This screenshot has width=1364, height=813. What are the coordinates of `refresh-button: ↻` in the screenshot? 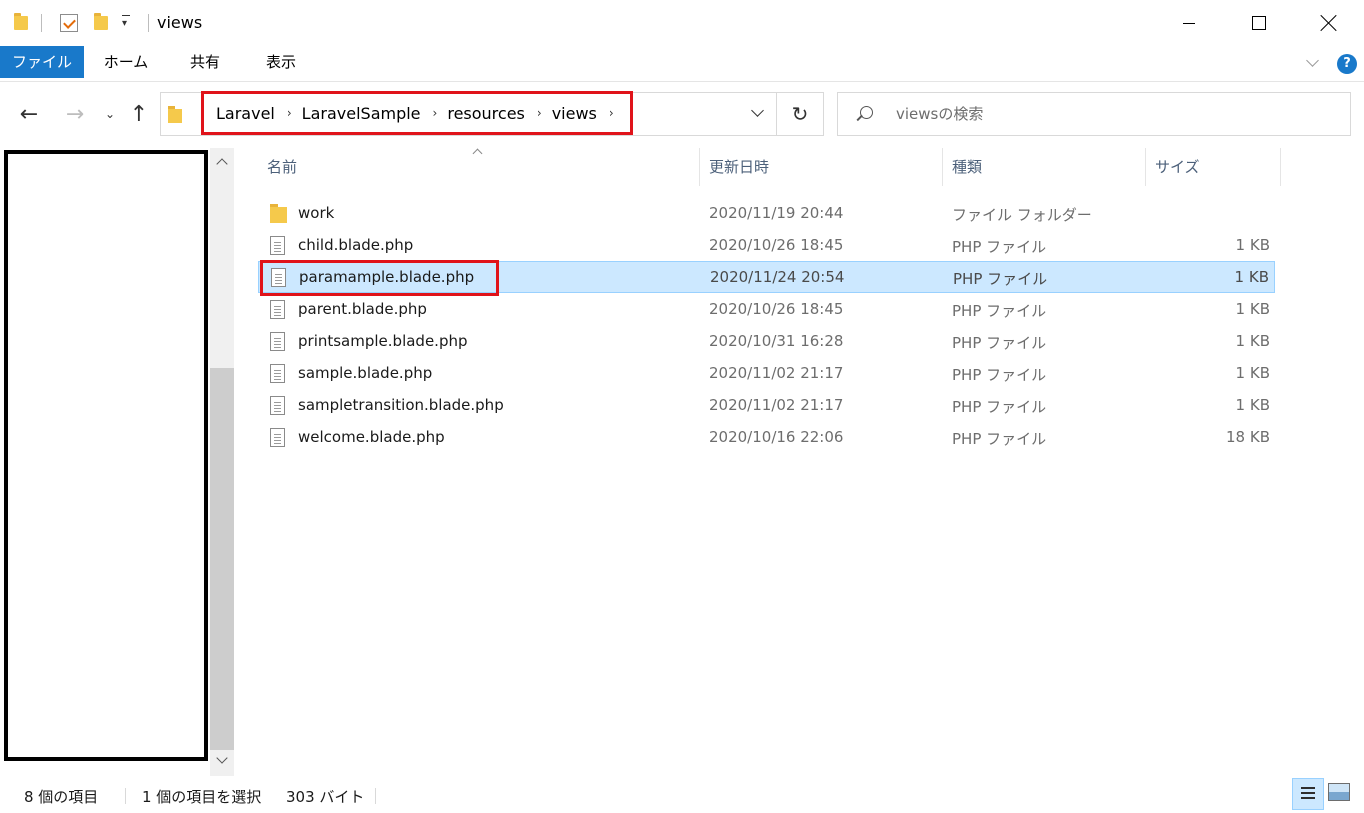 It's located at (800, 114).